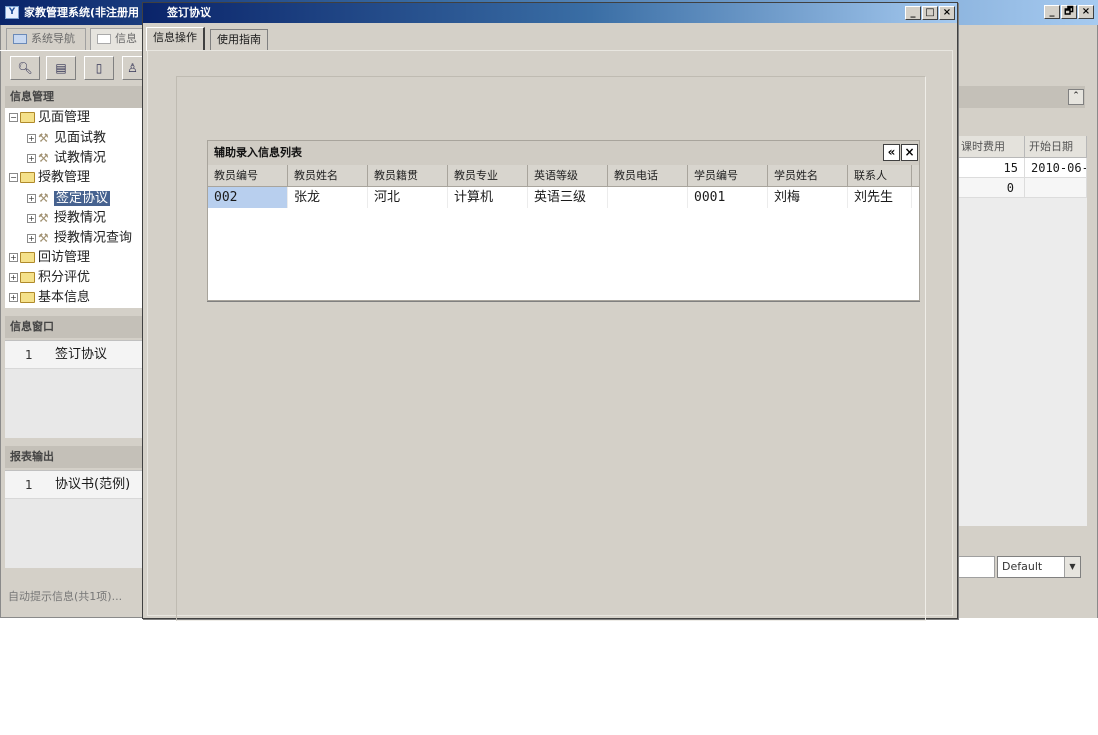 This screenshot has width=1098, height=735. I want to click on grid-cell: 15, so click(991, 168).